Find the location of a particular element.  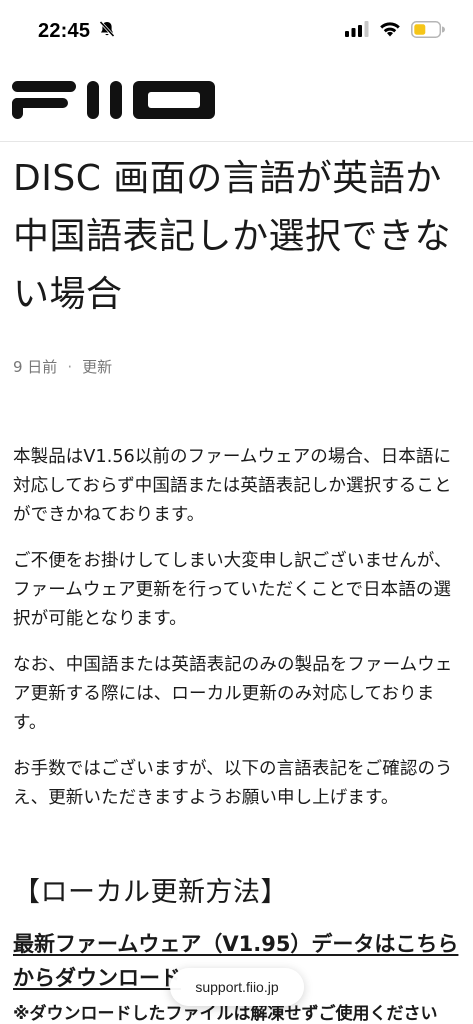

status-bar: 22:45 is located at coordinates (236, 31).